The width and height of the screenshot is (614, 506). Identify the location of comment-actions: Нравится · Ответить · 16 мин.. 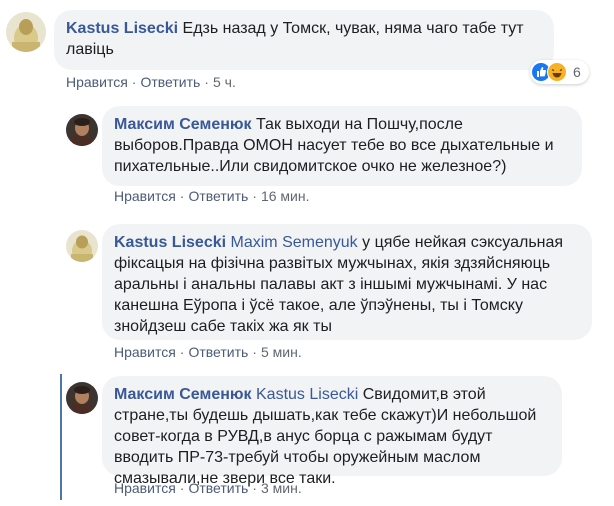
(212, 196).